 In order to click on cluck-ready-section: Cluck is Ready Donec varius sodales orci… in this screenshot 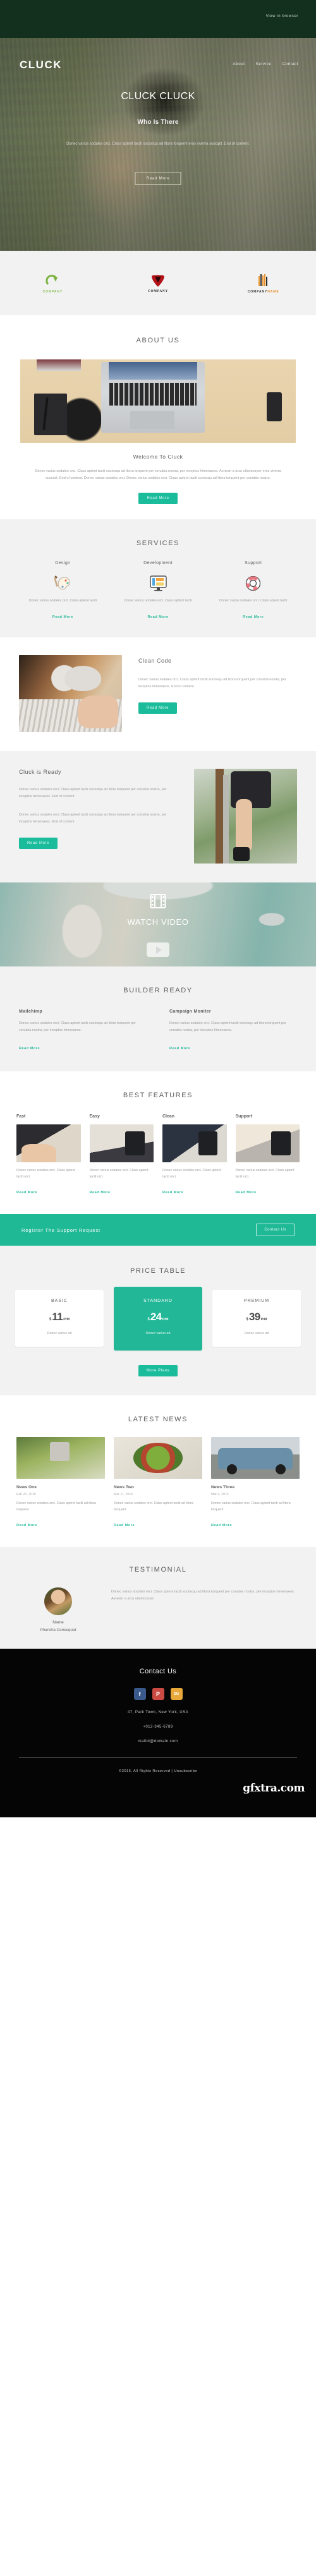, I will do `click(158, 816)`.